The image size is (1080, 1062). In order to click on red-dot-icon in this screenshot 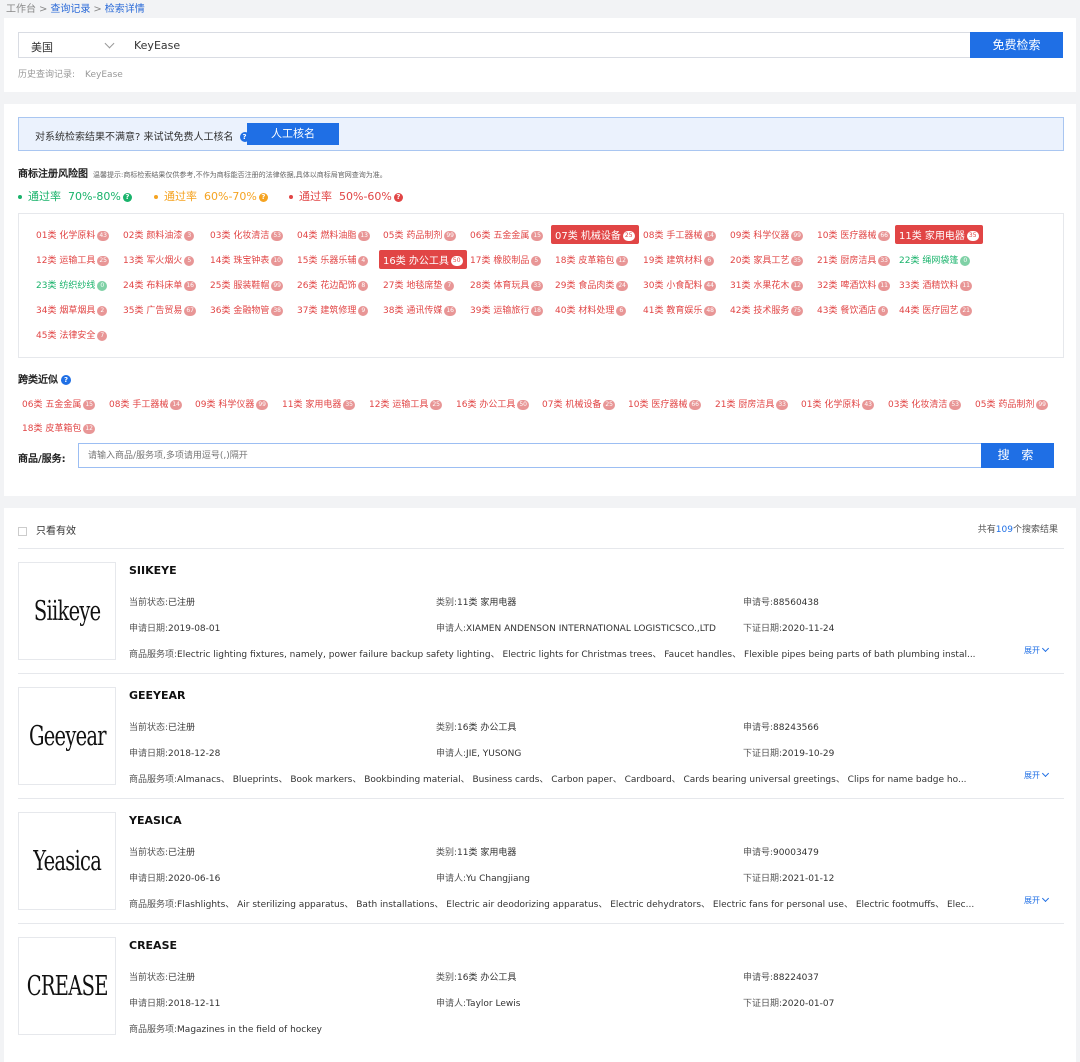, I will do `click(291, 197)`.